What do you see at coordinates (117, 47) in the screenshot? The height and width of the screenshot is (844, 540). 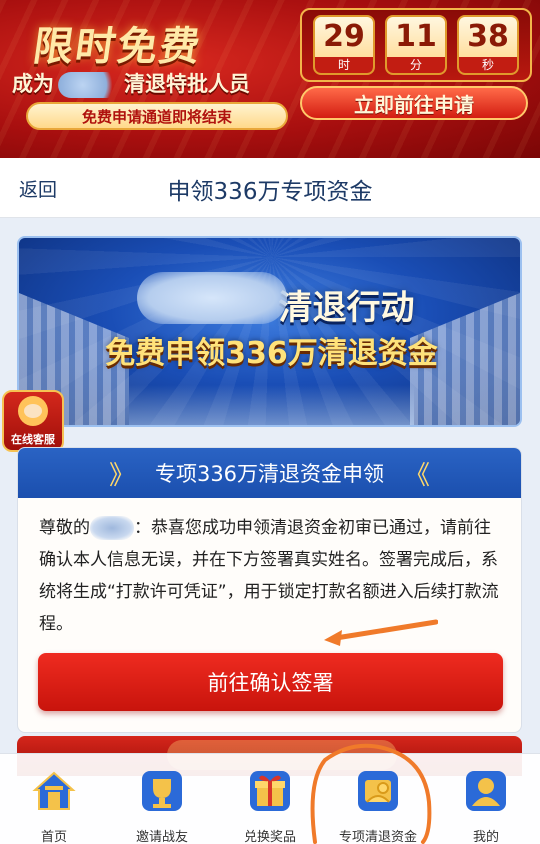 I see `promo-title: 限时免费` at bounding box center [117, 47].